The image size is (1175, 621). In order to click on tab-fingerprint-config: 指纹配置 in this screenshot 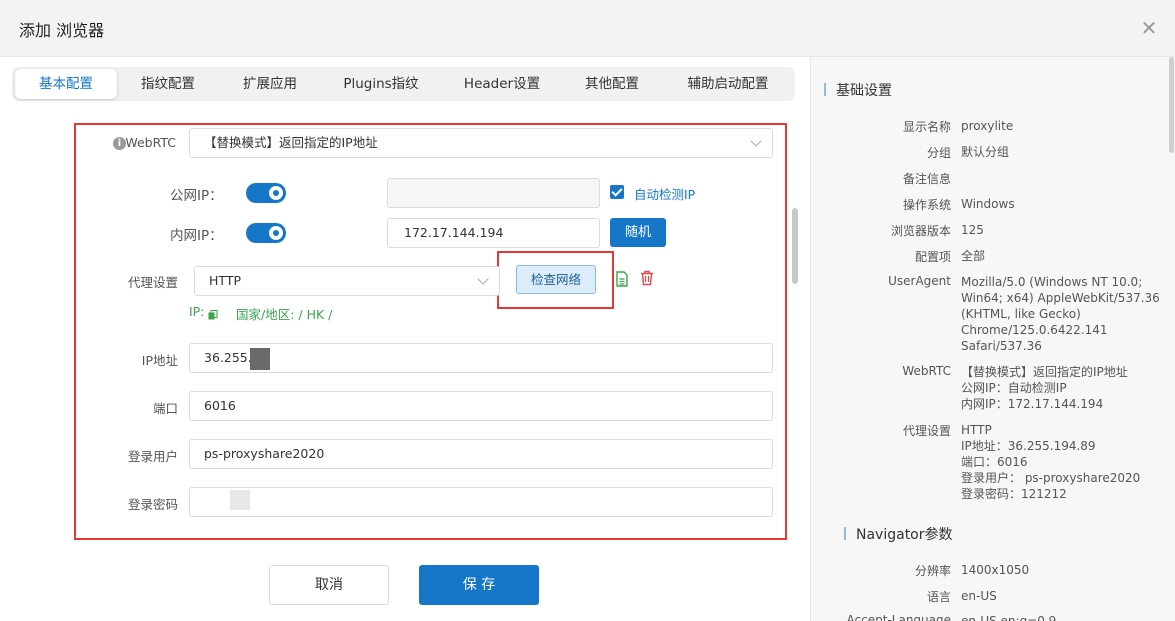, I will do `click(168, 84)`.